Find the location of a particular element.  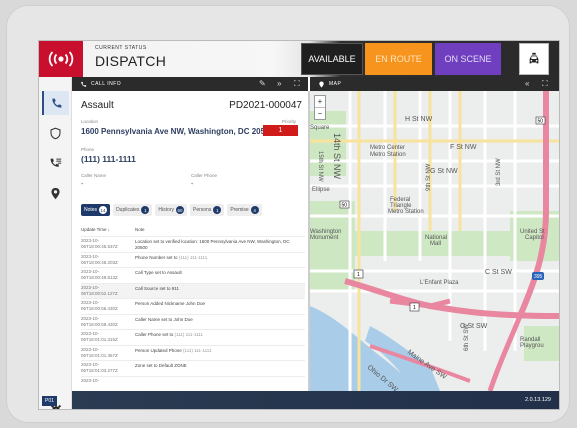

note-text: Person Updated Phone (111) 111-1111 is located at coordinates (219, 351).